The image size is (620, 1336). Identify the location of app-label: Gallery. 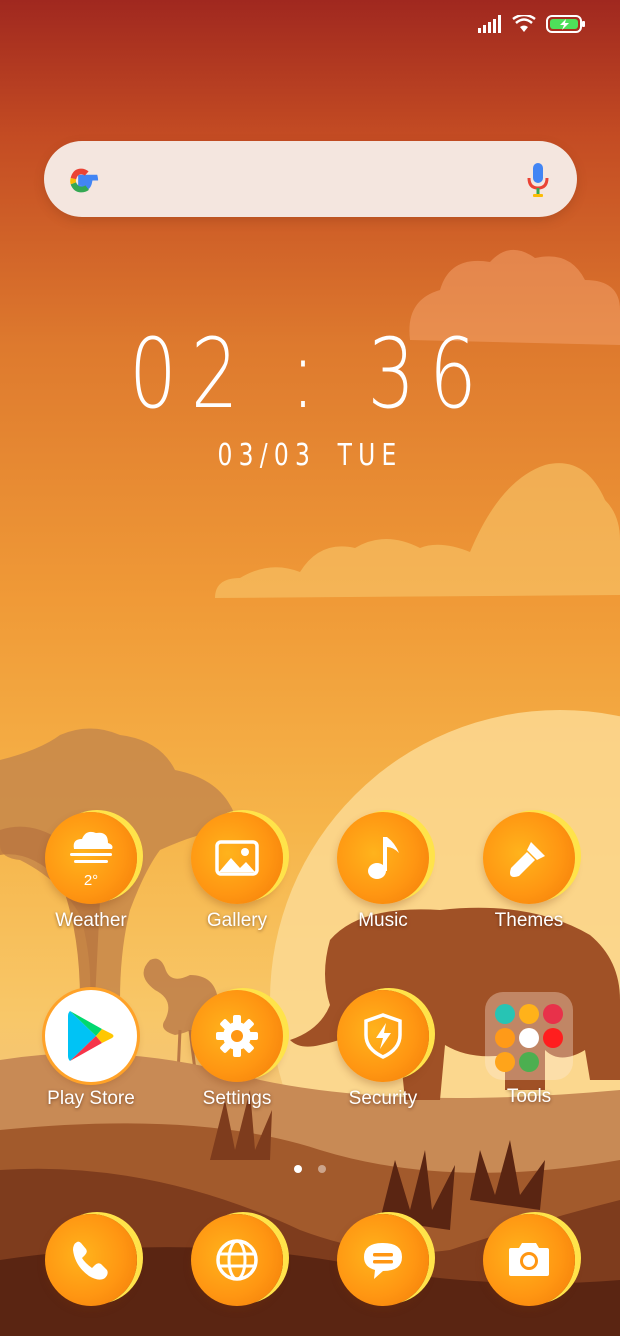
(237, 920).